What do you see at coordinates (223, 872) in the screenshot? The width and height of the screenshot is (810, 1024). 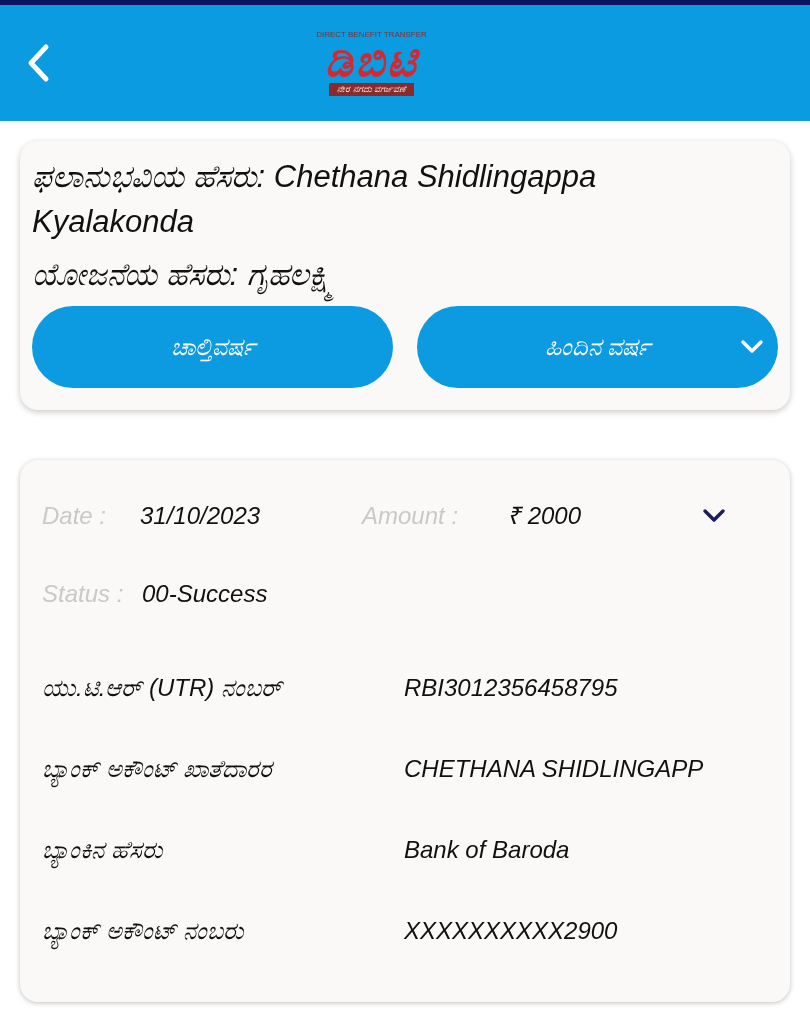 I see `detail-label: ಬ್ಯಾಂಕಿನ ಹೆಸರು` at bounding box center [223, 872].